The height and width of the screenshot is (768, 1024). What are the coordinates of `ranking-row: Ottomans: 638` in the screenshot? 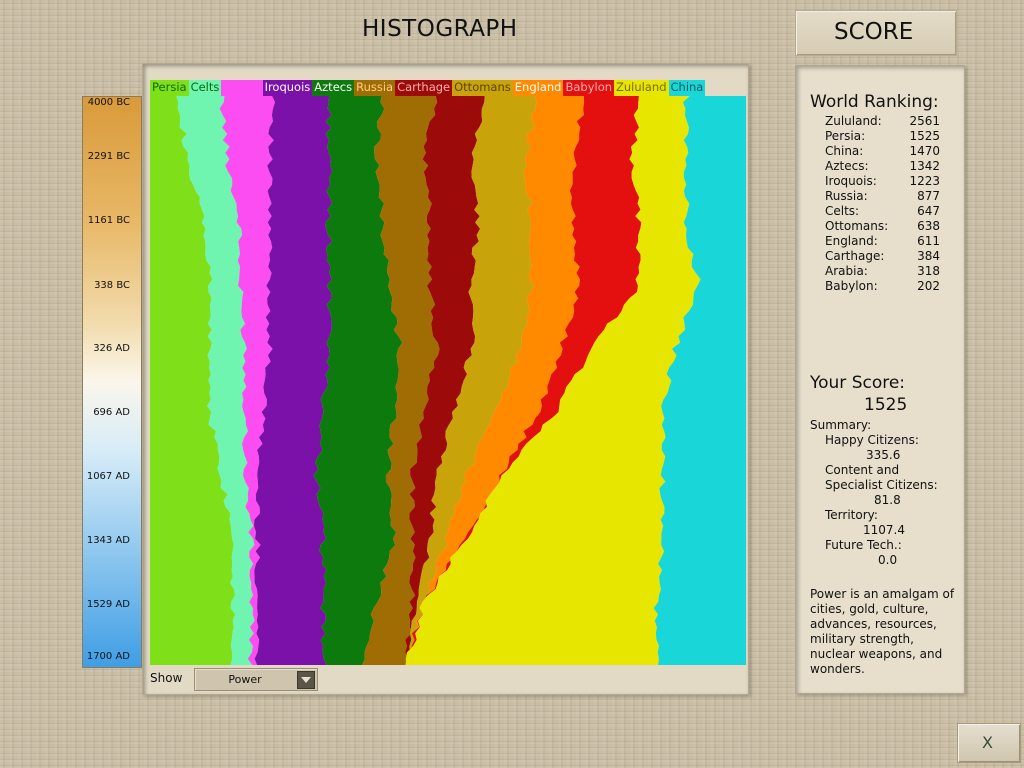 It's located at (882, 226).